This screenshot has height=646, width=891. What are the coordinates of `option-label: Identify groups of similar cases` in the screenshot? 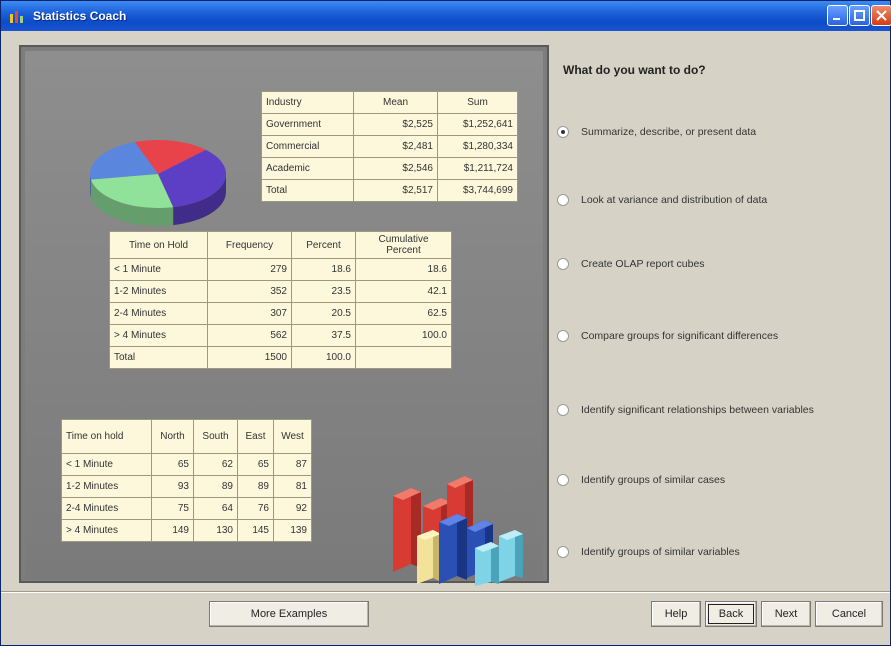 It's located at (653, 480).